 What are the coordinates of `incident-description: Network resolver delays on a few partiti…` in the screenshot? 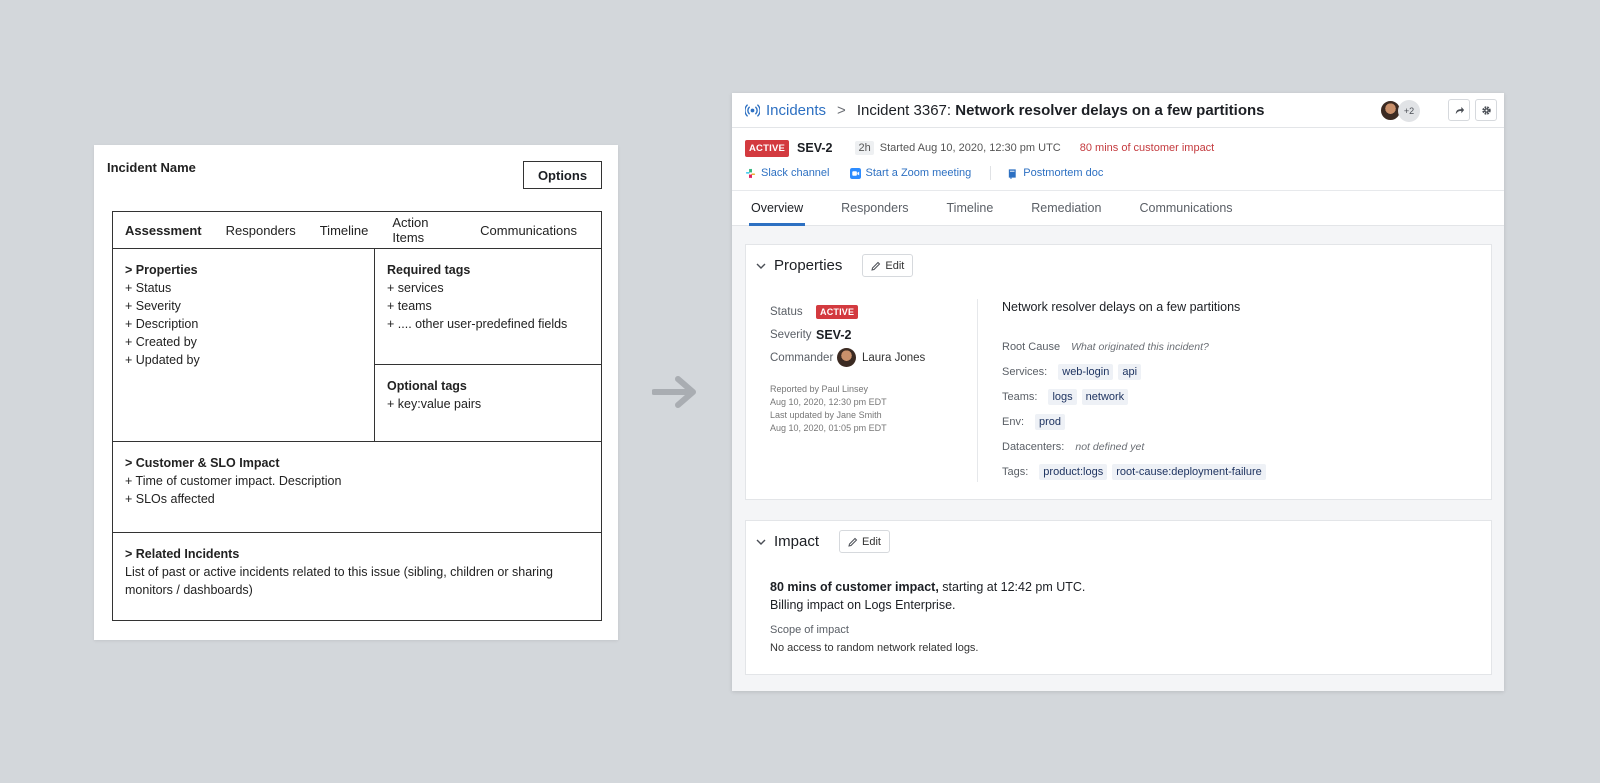 It's located at (1121, 307).